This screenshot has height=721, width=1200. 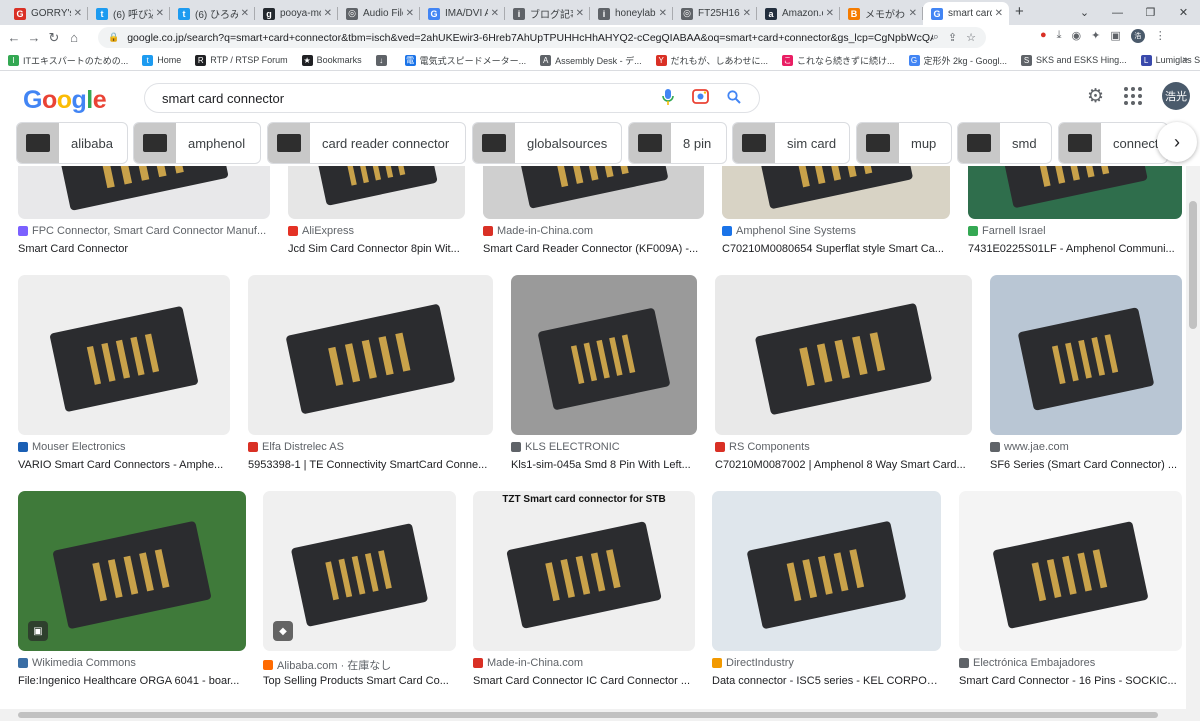 What do you see at coordinates (1086, 447) in the screenshot?
I see `result-source: www.jae.com` at bounding box center [1086, 447].